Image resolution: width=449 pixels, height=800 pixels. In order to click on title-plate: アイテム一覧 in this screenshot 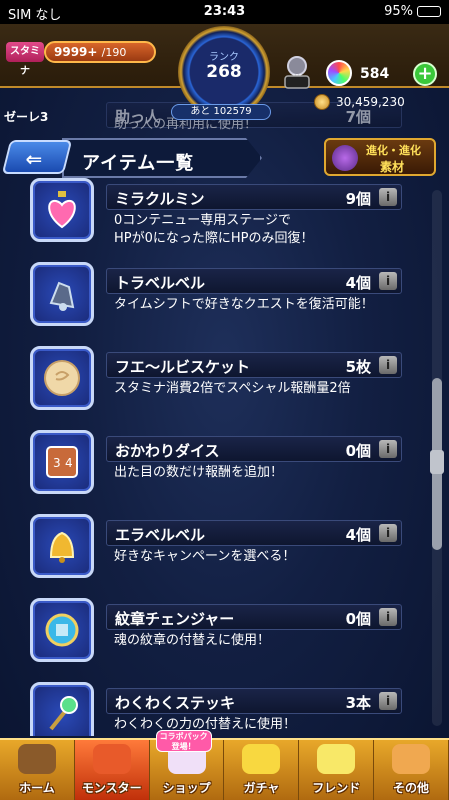, I will do `click(162, 158)`.